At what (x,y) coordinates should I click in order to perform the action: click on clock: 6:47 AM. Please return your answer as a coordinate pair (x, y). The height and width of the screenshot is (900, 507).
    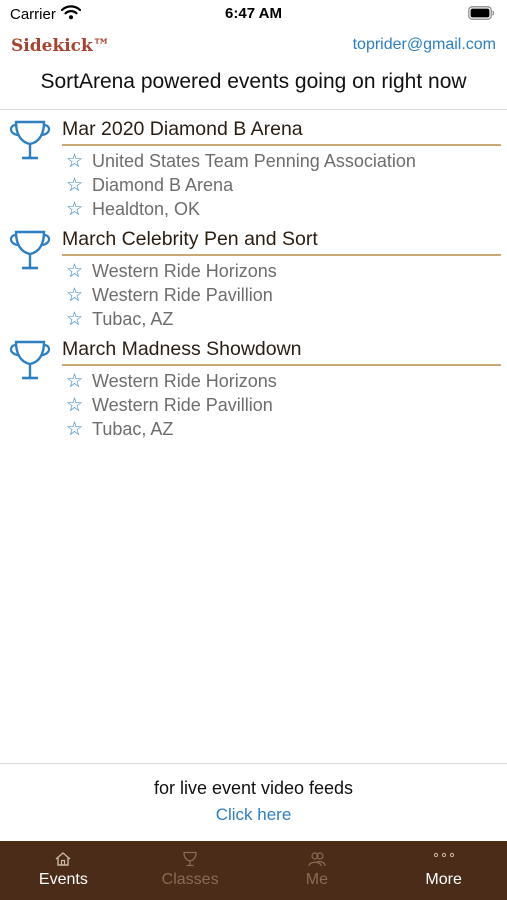
    Looking at the image, I should click on (253, 13).